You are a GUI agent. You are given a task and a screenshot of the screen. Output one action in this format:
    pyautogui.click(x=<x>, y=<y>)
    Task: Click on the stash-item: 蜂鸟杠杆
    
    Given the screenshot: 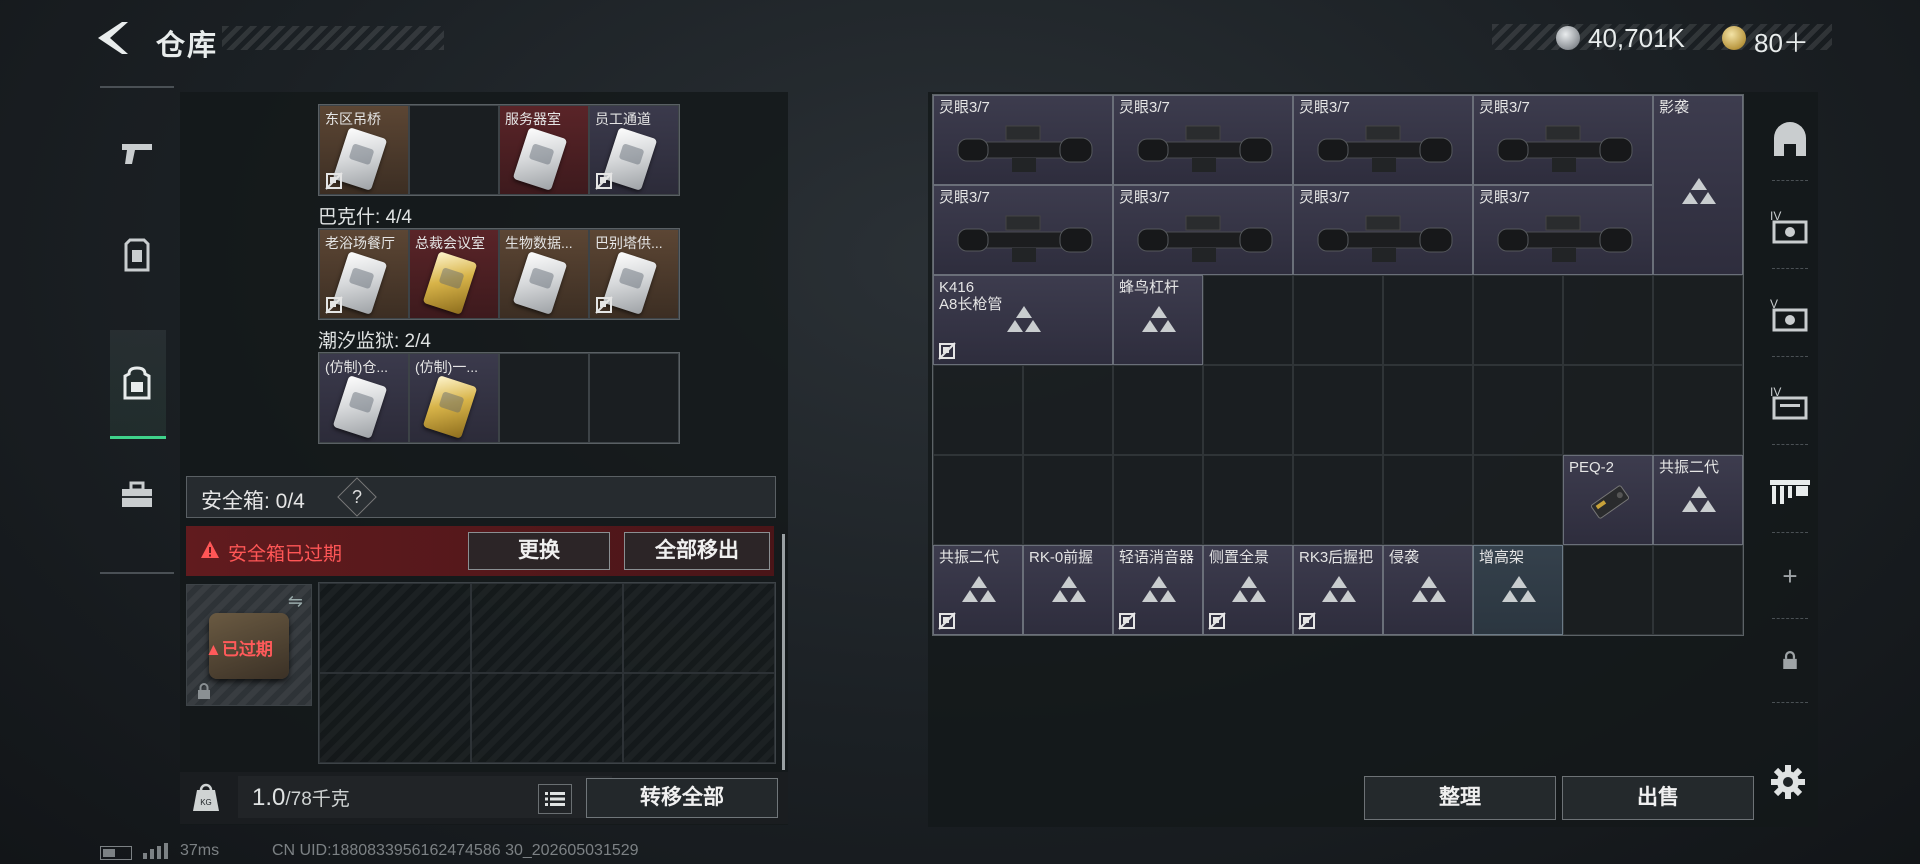 What is the action you would take?
    pyautogui.click(x=1158, y=320)
    